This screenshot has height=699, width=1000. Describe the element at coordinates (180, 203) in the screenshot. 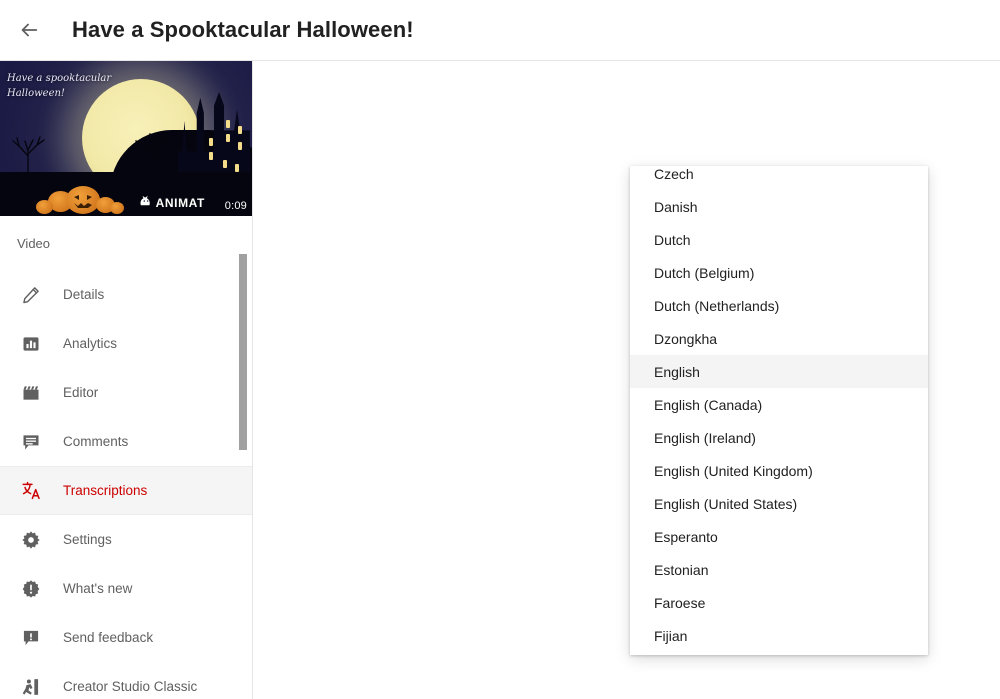

I see `brand-name: ANIMAT` at that location.